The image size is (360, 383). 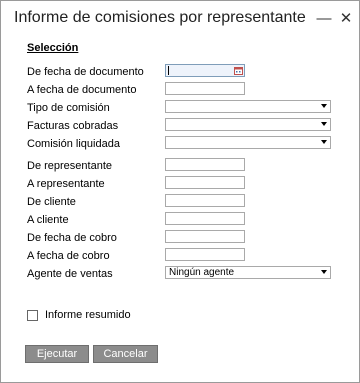 I want to click on field-label: Tipo de comisión, so click(x=68, y=108).